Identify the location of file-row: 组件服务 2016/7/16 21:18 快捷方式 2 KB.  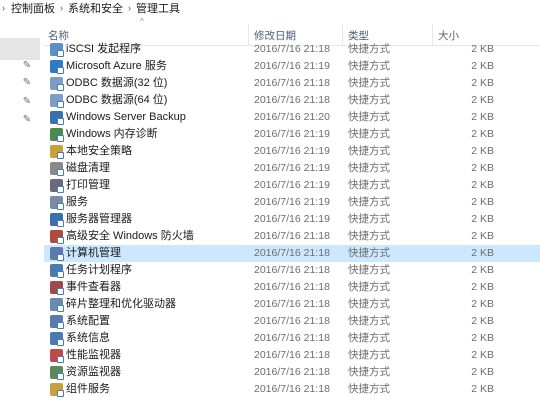
(292, 389).